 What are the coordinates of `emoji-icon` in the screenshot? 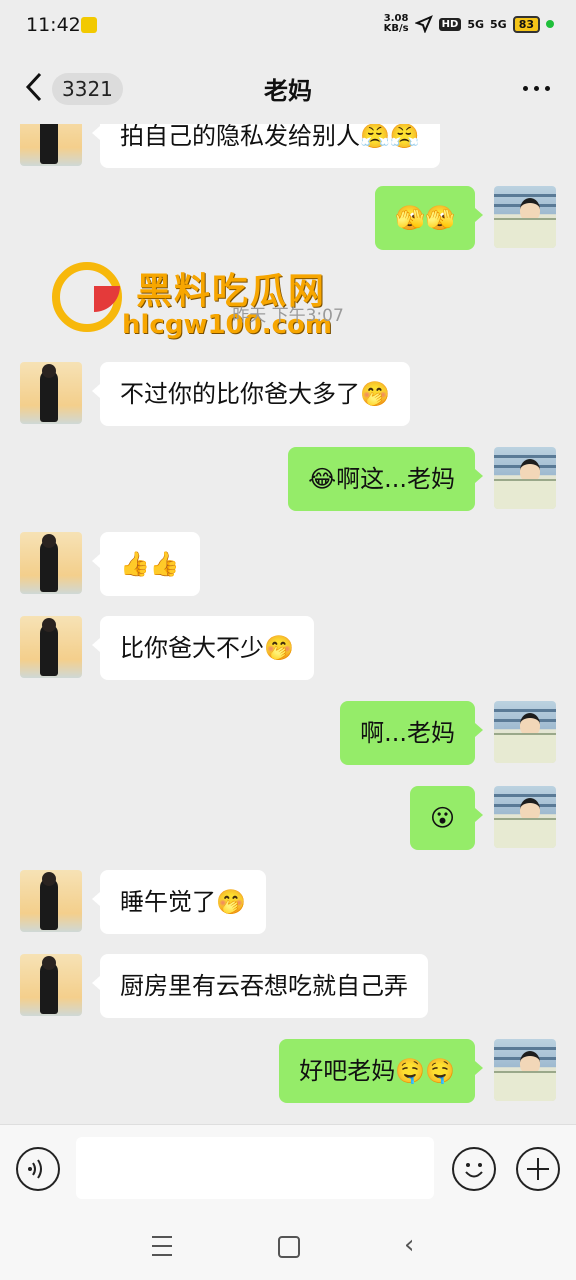 It's located at (474, 1169).